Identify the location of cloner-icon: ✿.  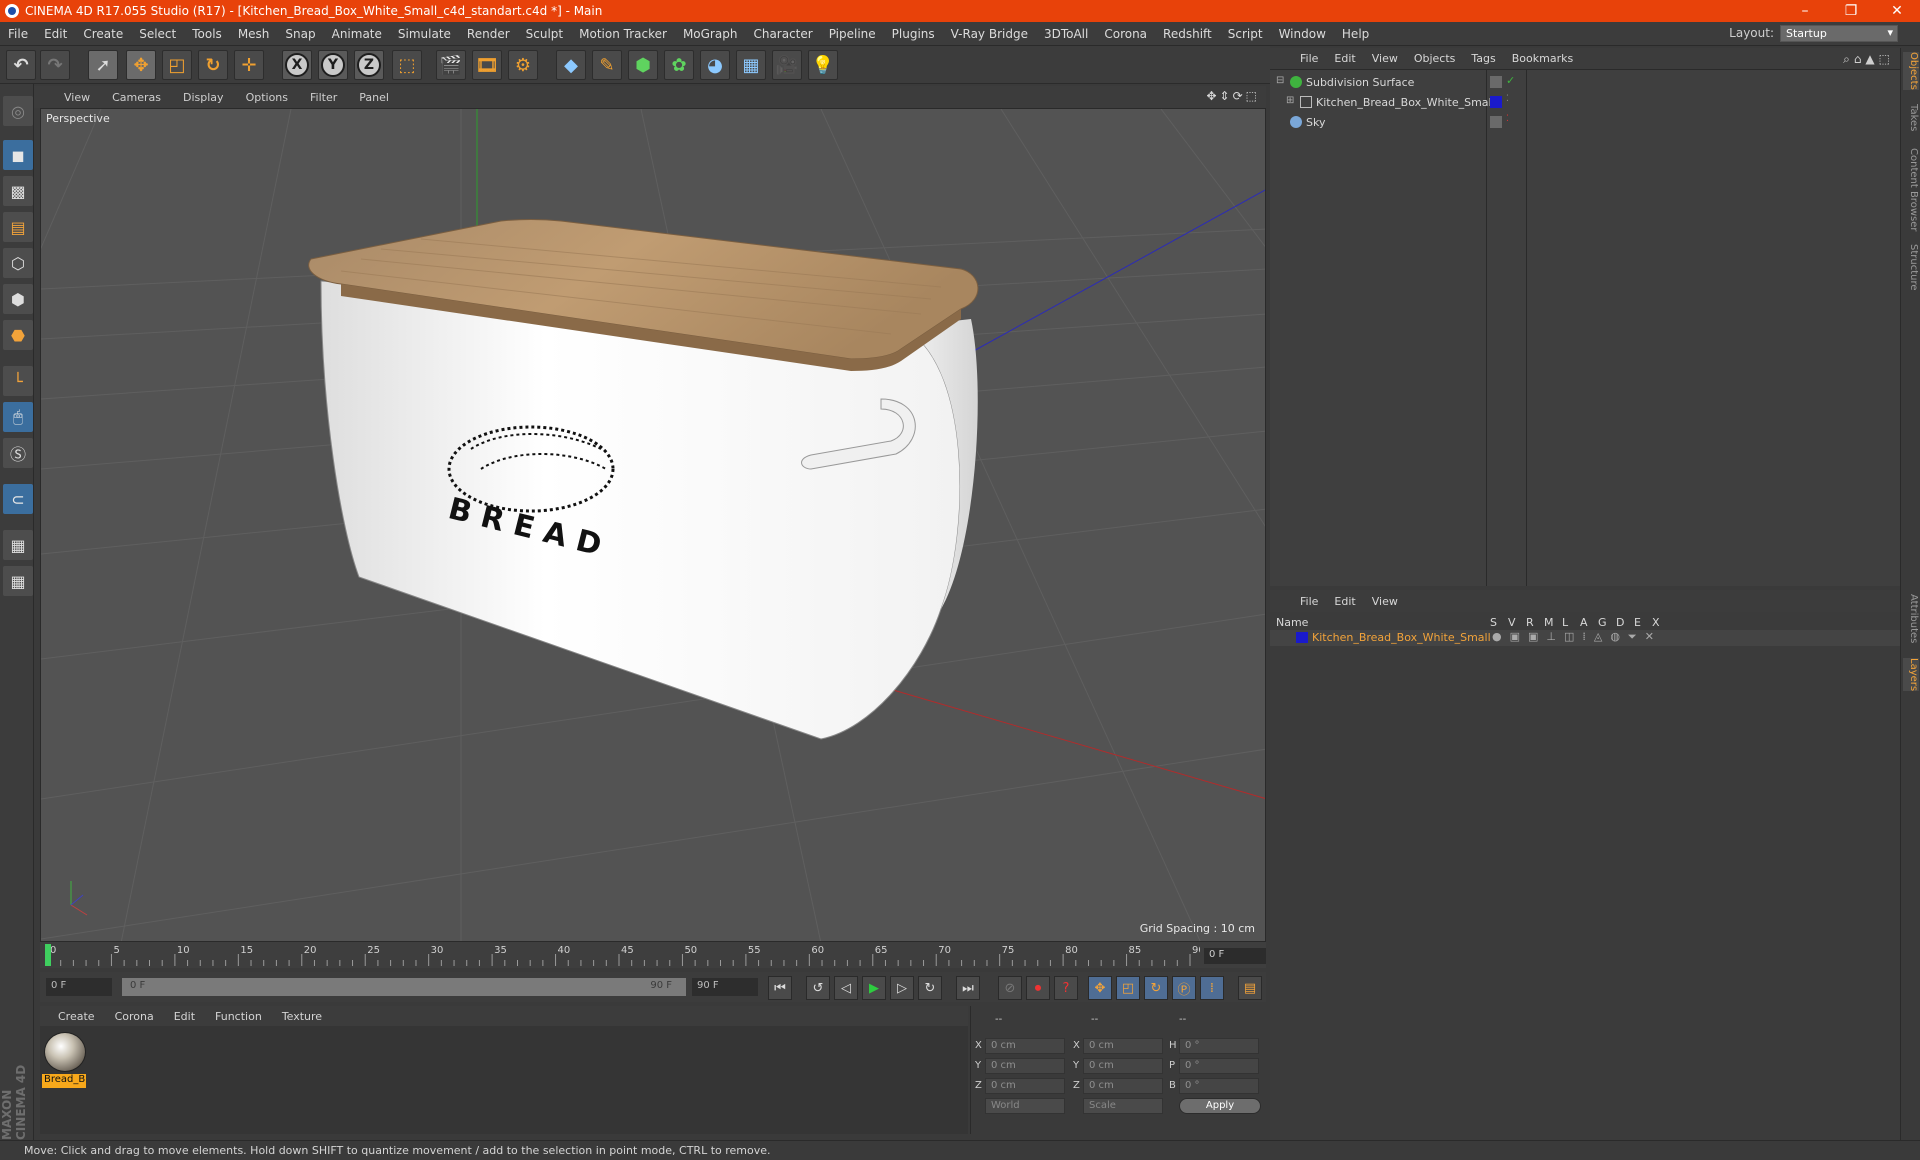
(679, 65).